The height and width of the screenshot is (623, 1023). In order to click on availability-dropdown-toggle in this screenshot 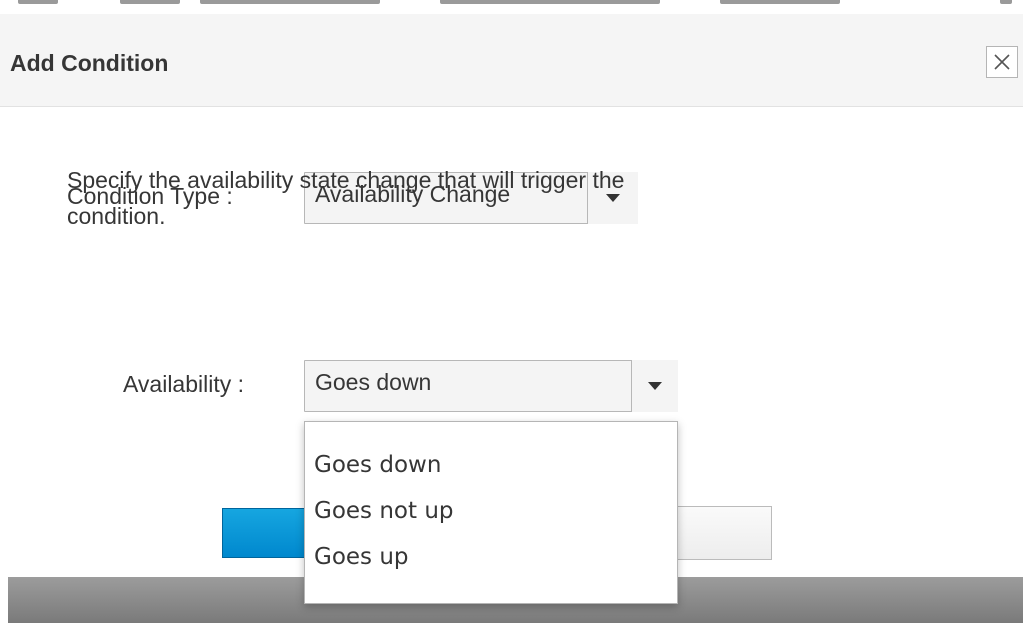, I will do `click(654, 386)`.